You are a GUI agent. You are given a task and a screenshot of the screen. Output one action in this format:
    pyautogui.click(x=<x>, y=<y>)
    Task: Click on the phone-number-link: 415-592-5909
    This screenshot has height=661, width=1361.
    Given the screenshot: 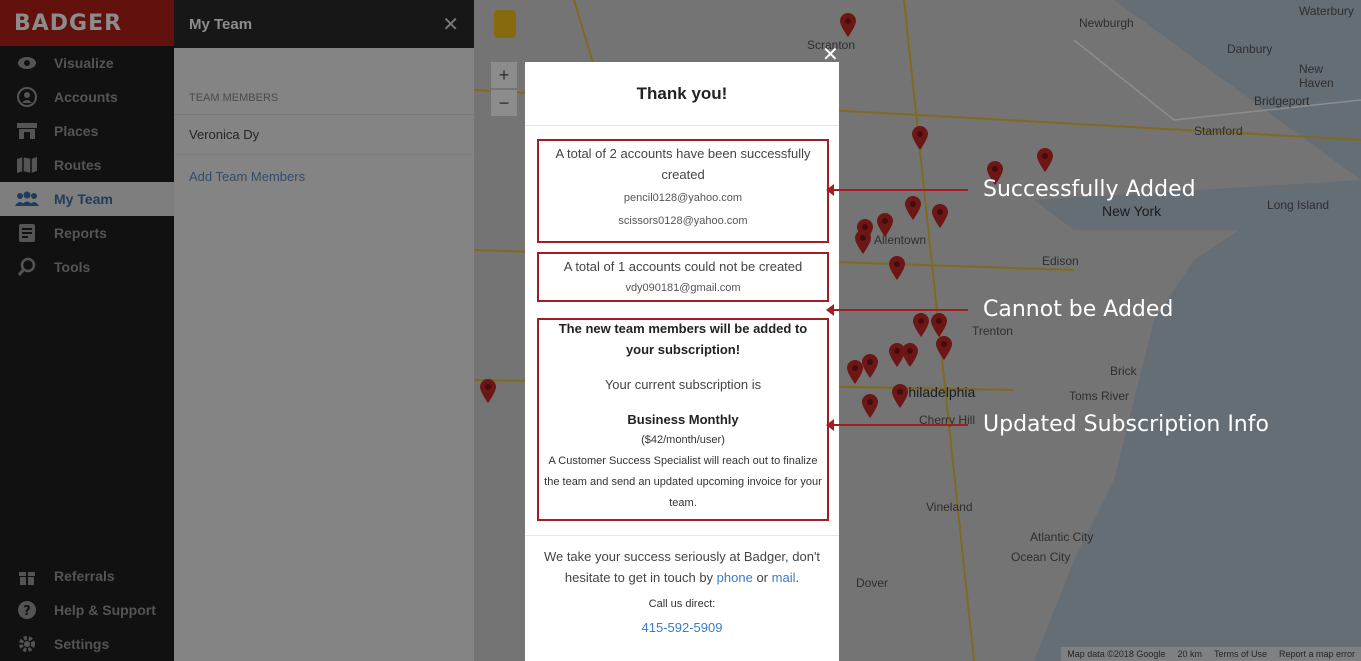 What is the action you would take?
    pyautogui.click(x=682, y=627)
    